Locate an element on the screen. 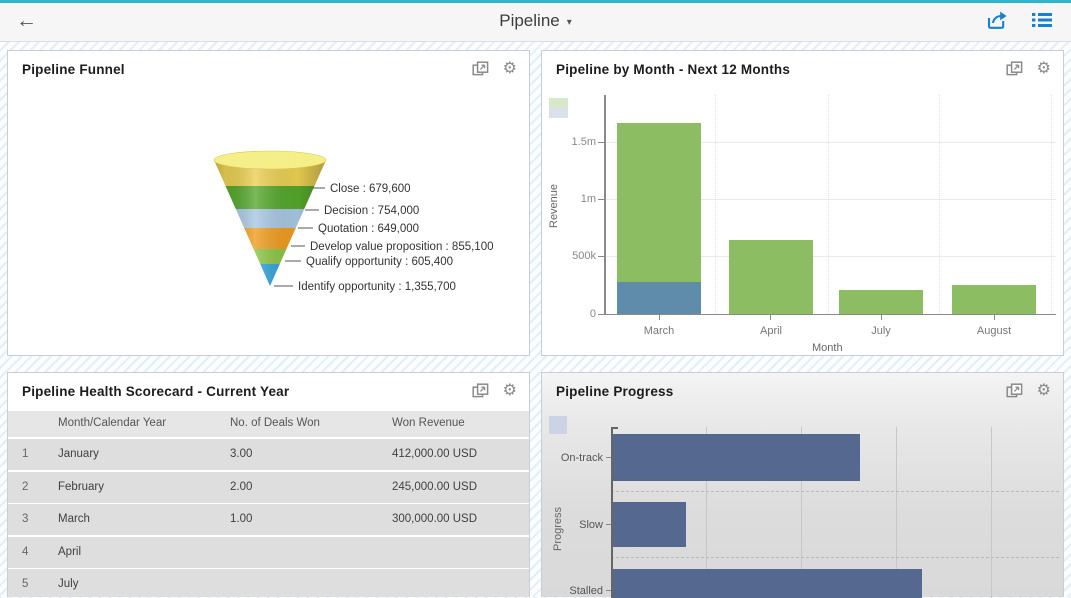  cell-deals: 3.00 is located at coordinates (241, 454).